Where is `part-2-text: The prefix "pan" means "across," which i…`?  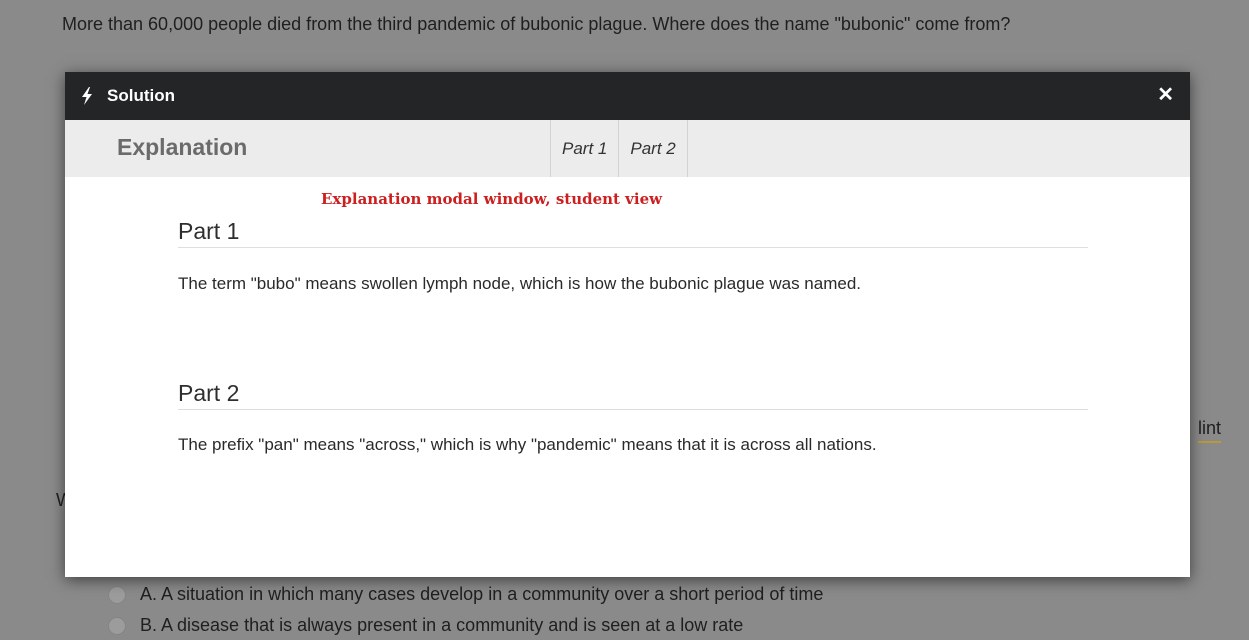 part-2-text: The prefix "pan" means "across," which i… is located at coordinates (527, 444).